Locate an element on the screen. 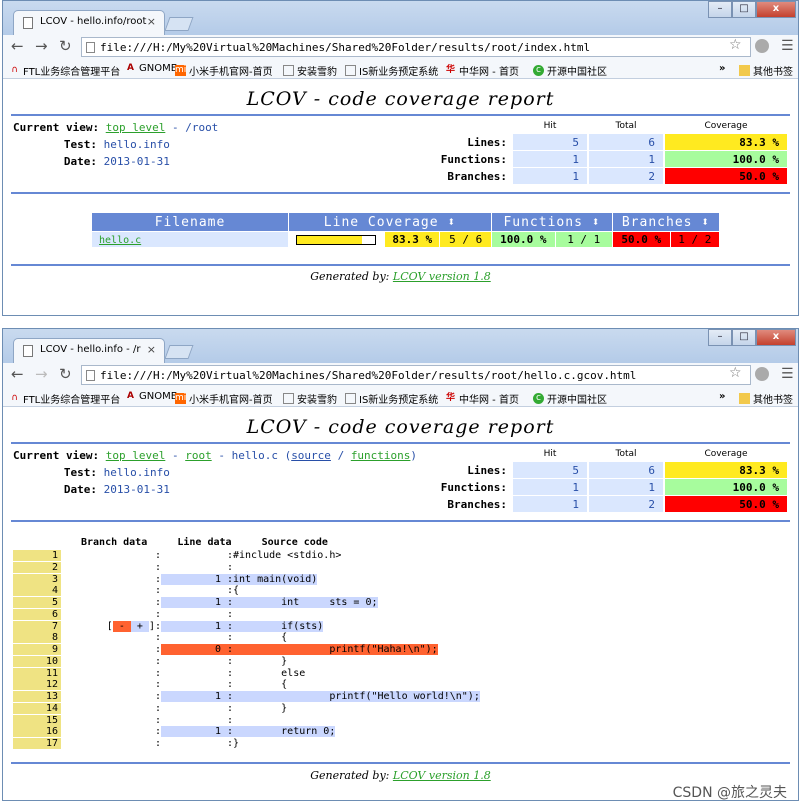 This screenshot has width=801, height=810. func-pct: 100.0 % is located at coordinates (523, 239).